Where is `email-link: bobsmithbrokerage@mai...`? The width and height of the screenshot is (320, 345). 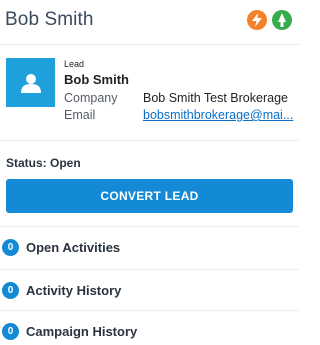 email-link: bobsmithbrokerage@mai... is located at coordinates (221, 115).